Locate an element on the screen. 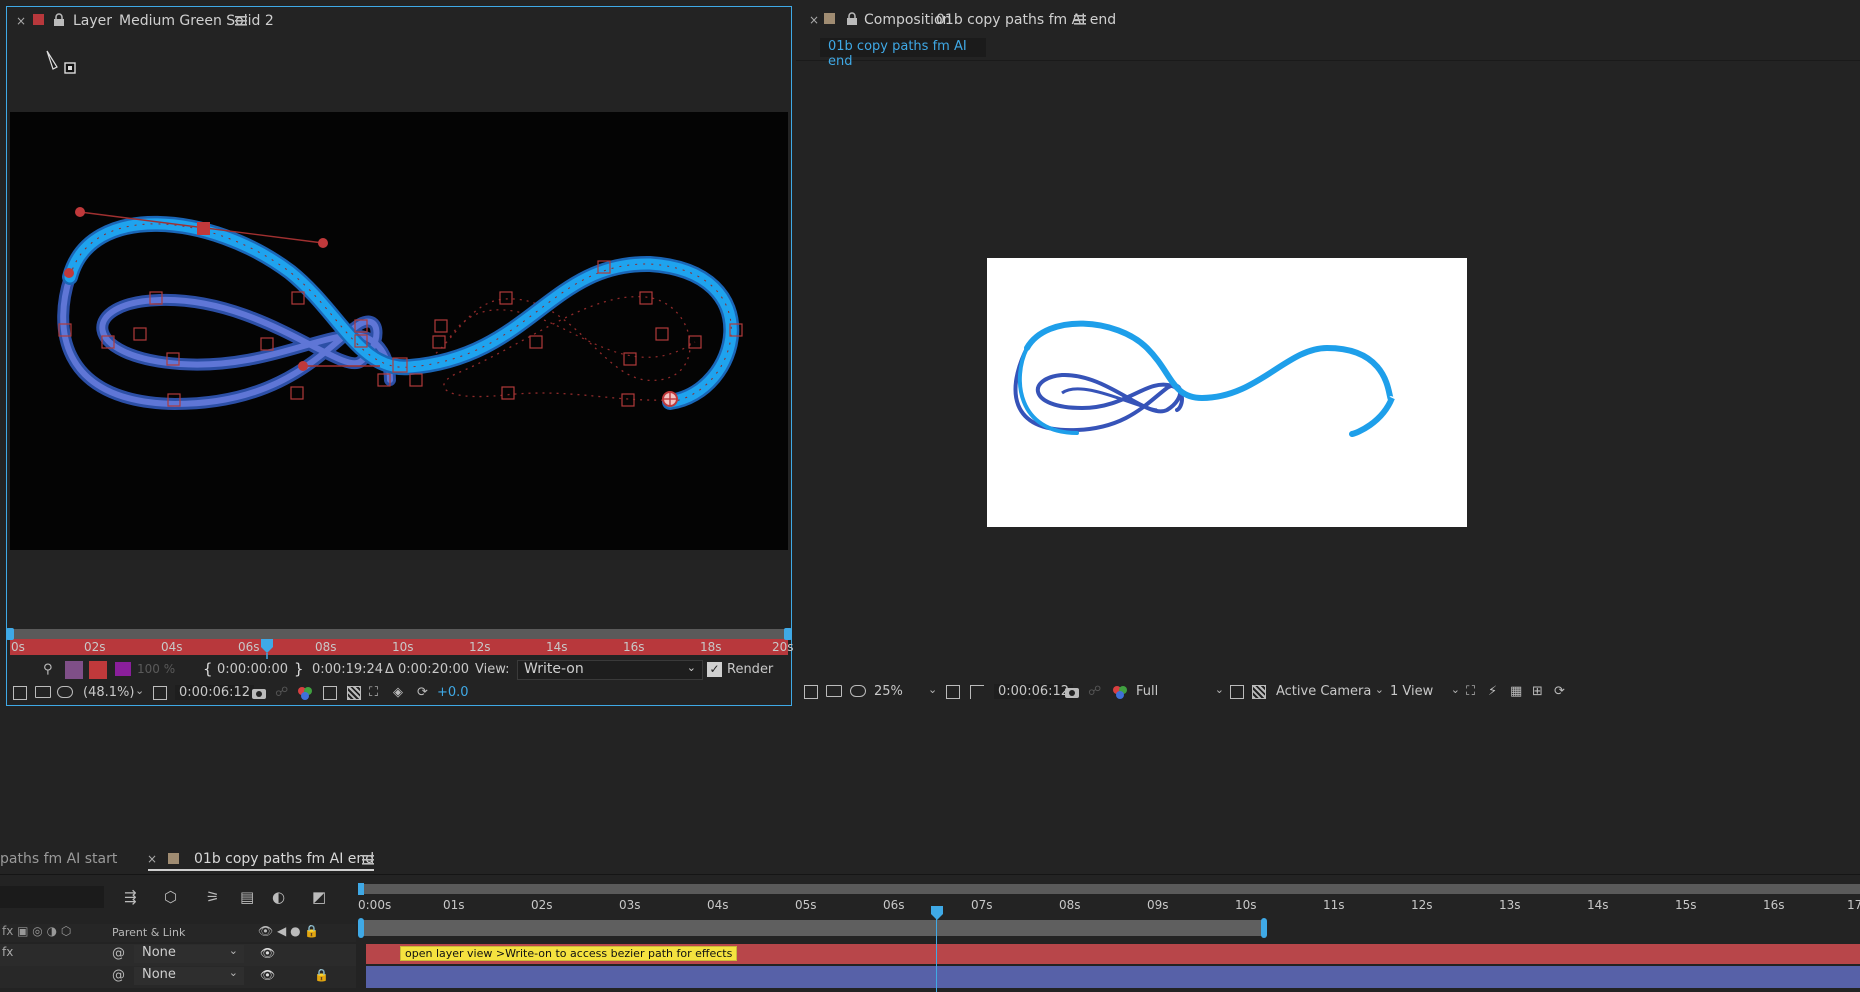  layer-duration-bar is located at coordinates (1113, 977).